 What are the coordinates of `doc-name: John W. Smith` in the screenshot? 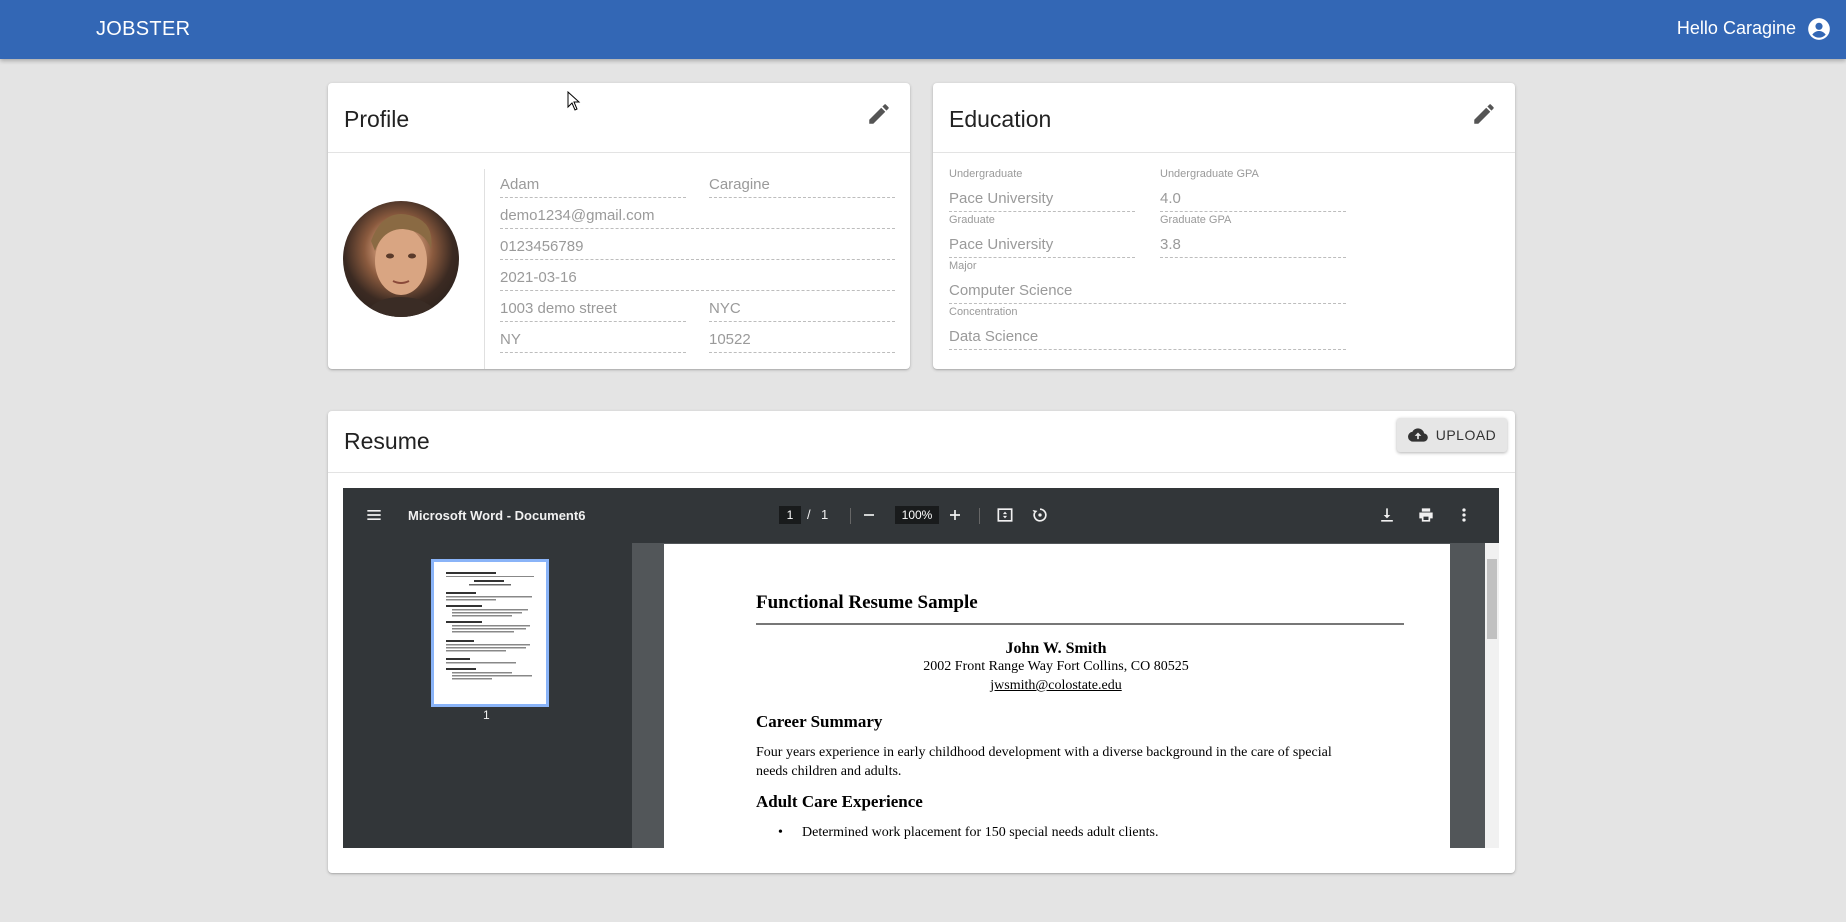 It's located at (1056, 648).